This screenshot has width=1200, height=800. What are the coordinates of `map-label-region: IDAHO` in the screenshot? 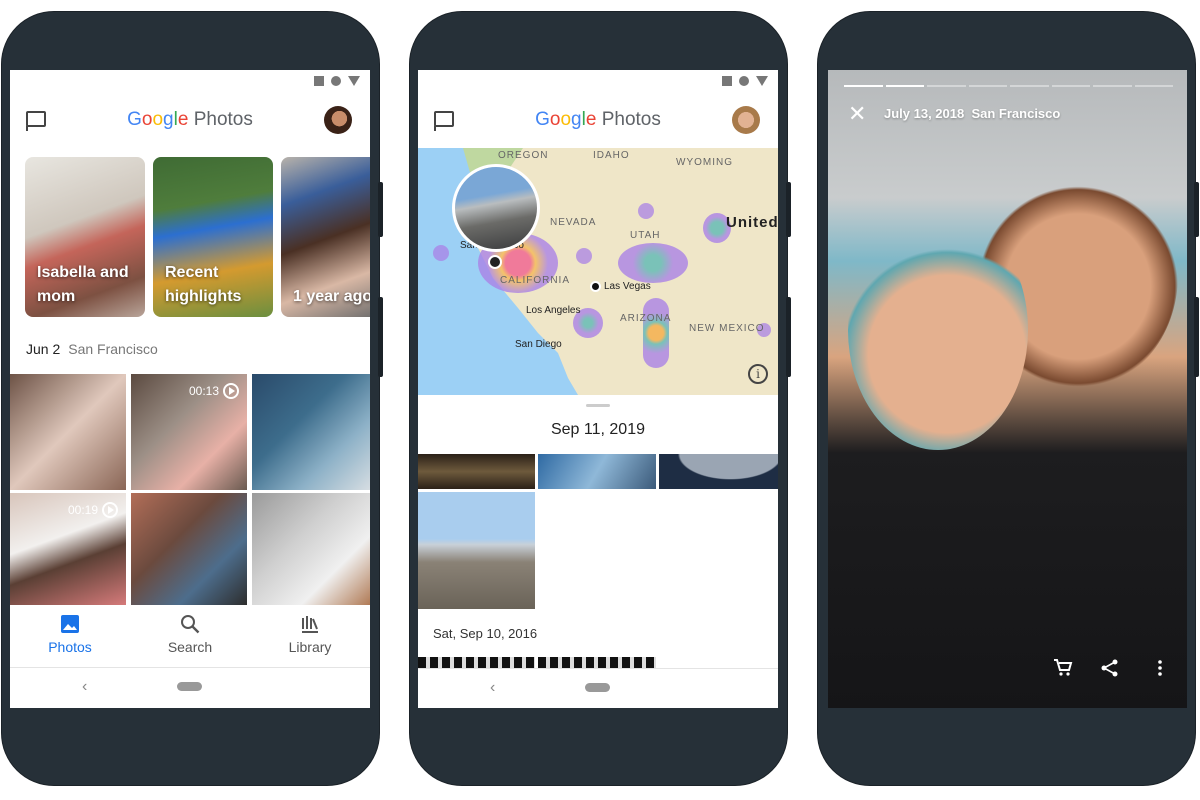 It's located at (611, 155).